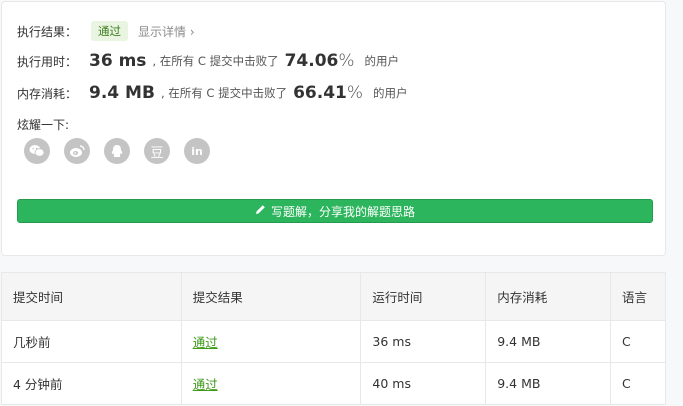 The height and width of the screenshot is (406, 683). I want to click on table-header-row: 提交时间 提交结果 运行时间 内存消耗 语言, so click(333, 296).